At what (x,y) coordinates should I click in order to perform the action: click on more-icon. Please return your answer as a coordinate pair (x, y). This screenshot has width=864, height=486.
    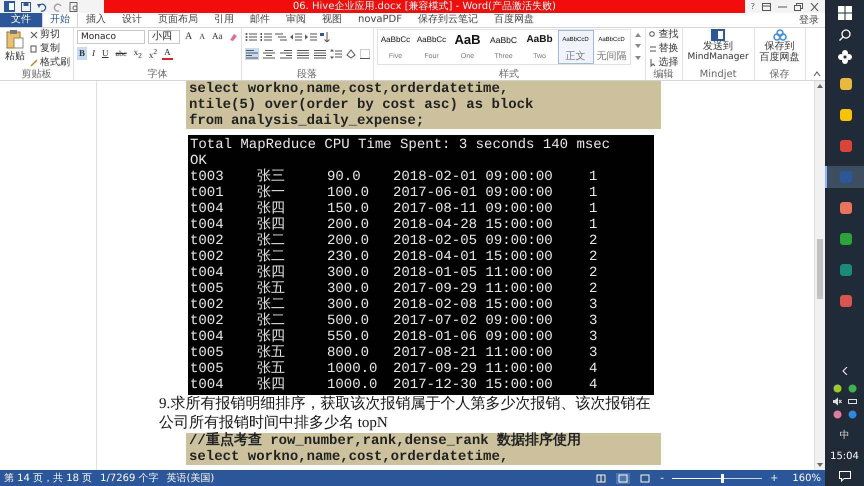
    Looking at the image, I should click on (638, 57).